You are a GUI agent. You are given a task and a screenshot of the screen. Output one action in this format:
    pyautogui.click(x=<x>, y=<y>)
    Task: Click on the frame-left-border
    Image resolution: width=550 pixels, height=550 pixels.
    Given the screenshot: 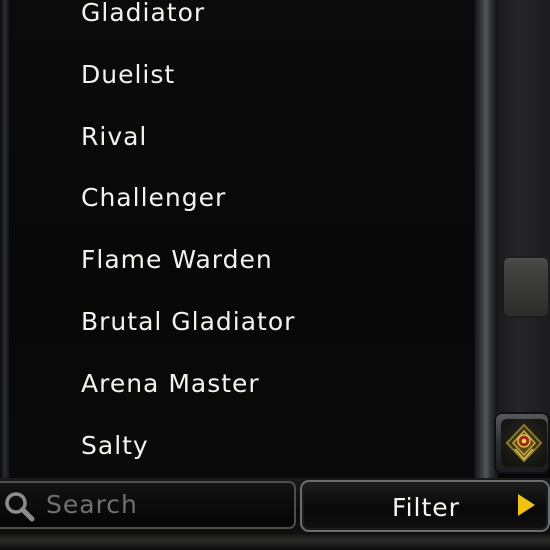 What is the action you would take?
    pyautogui.click(x=4, y=240)
    